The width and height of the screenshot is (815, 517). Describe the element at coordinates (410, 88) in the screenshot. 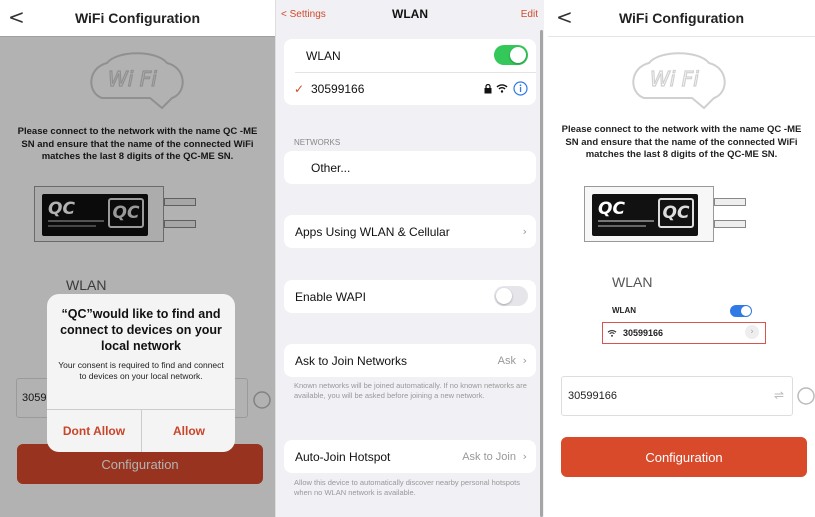

I see `connected-network-row: ✓ 30599166` at that location.